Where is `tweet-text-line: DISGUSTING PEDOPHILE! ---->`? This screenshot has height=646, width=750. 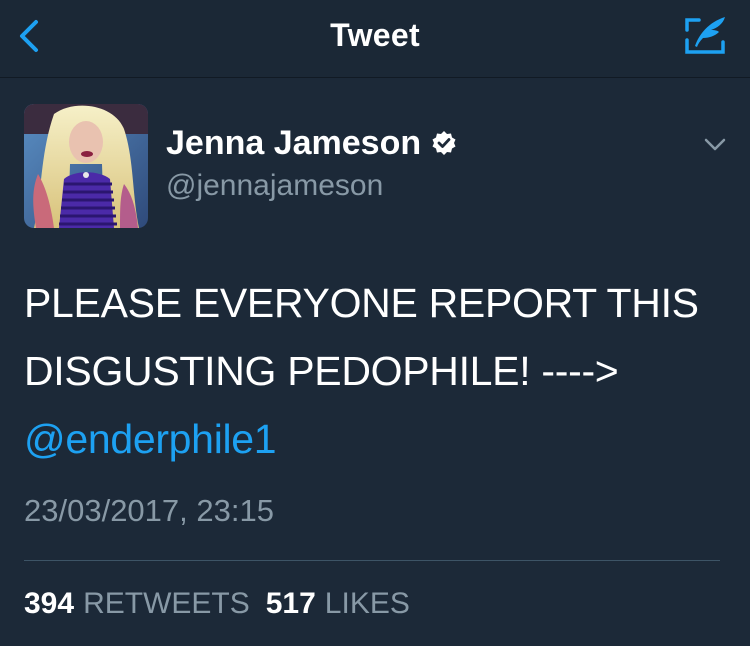
tweet-text-line: DISGUSTING PEDOPHILE! ----> is located at coordinates (321, 371).